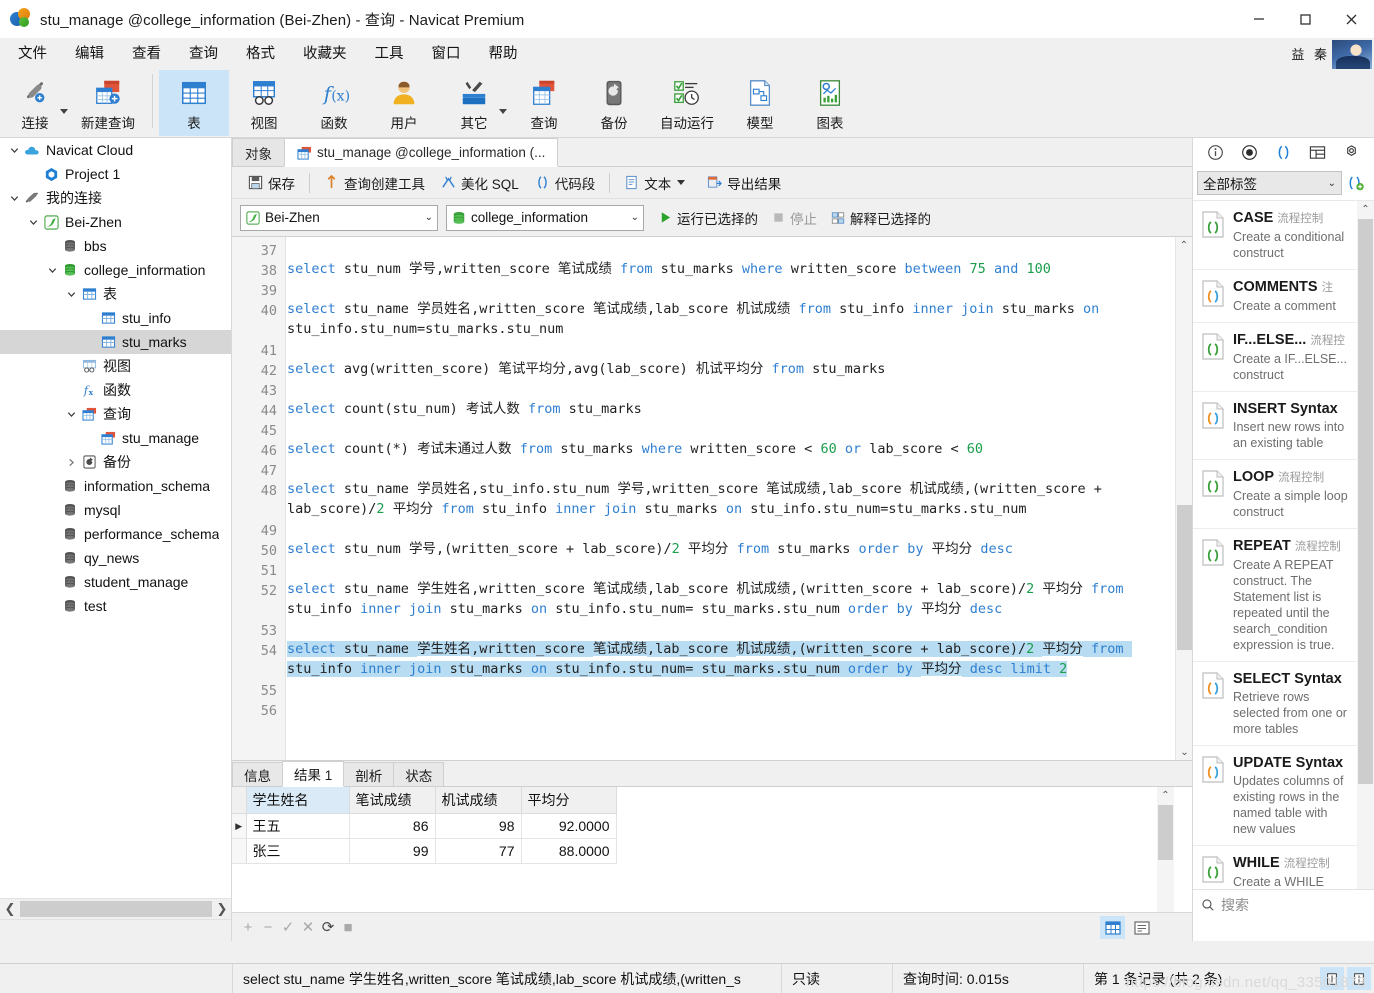 The height and width of the screenshot is (993, 1374). What do you see at coordinates (419, 774) in the screenshot?
I see `result-tab-状态: 状态` at bounding box center [419, 774].